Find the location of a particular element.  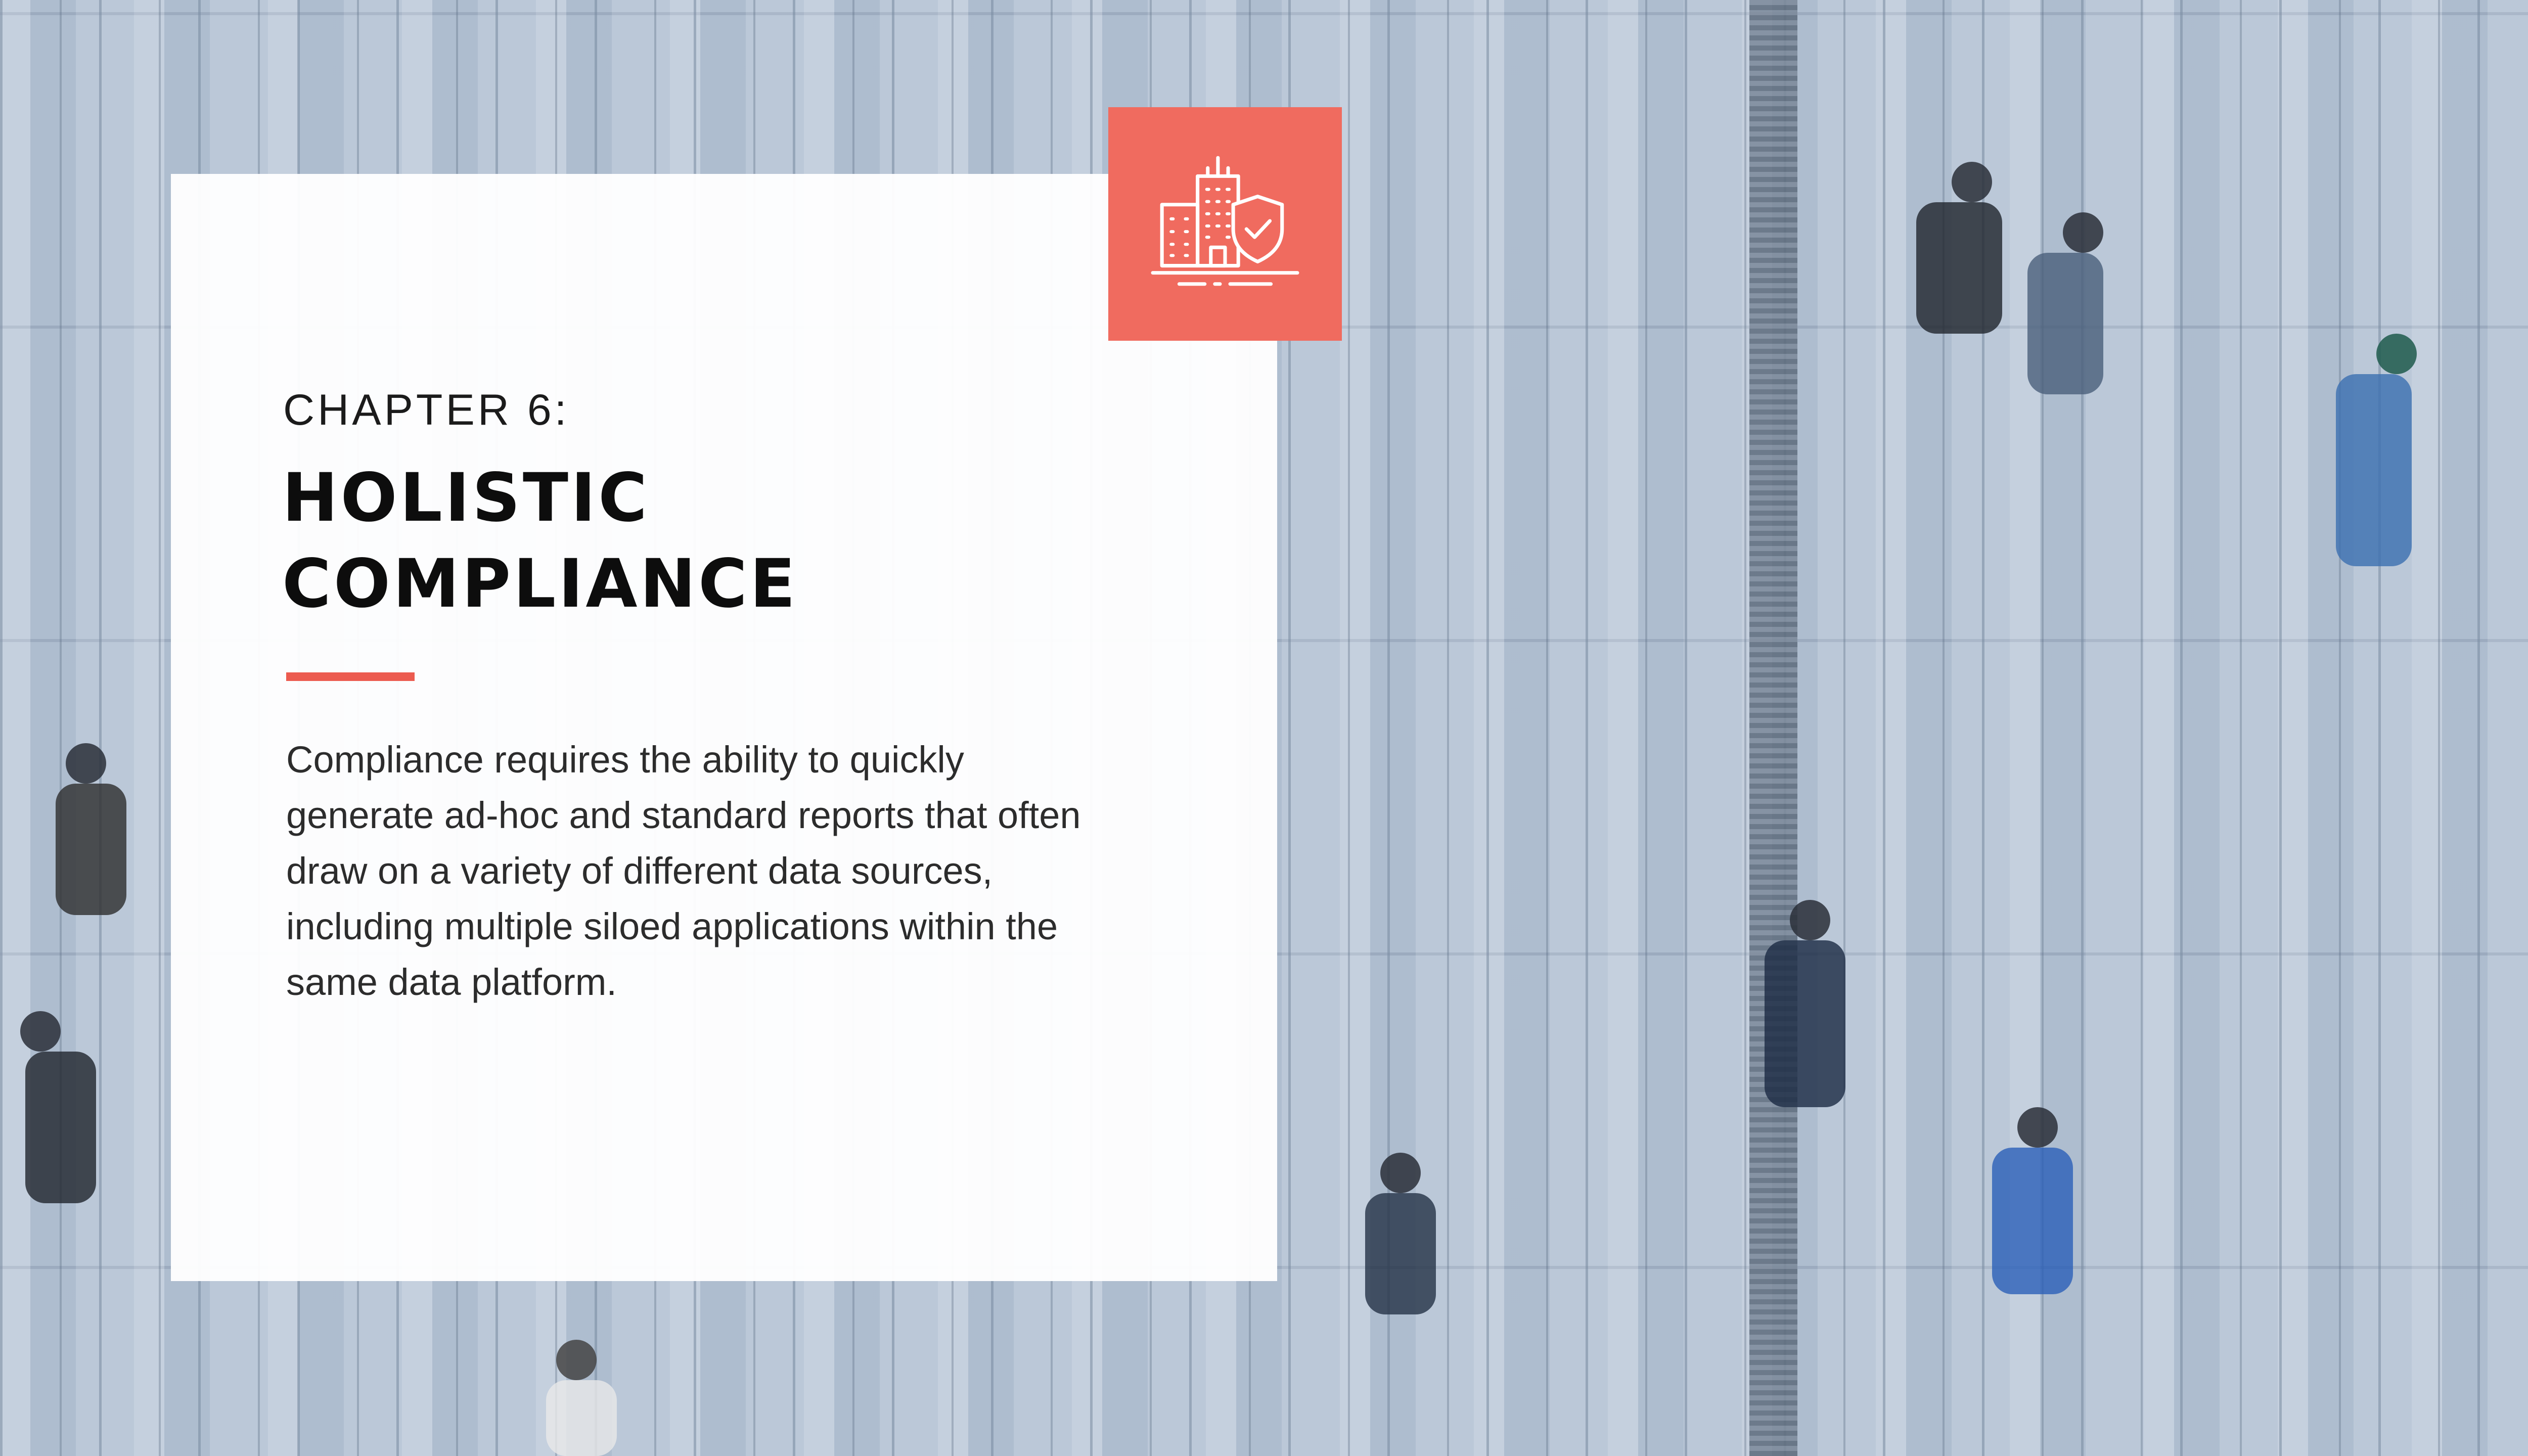

chapter-label: CHAPTER 6: is located at coordinates (427, 410).